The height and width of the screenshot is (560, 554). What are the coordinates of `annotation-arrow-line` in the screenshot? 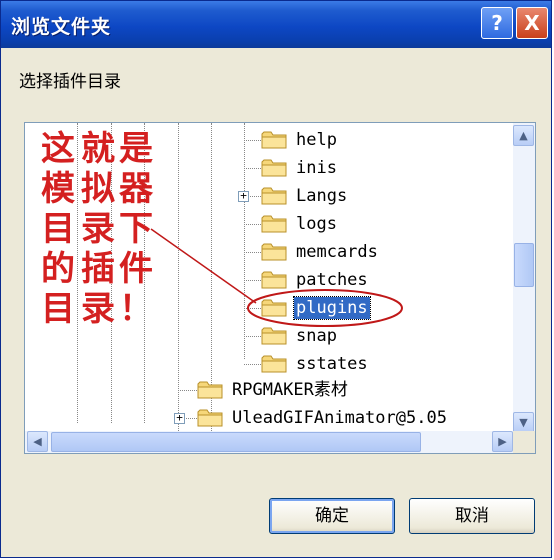 It's located at (203, 266).